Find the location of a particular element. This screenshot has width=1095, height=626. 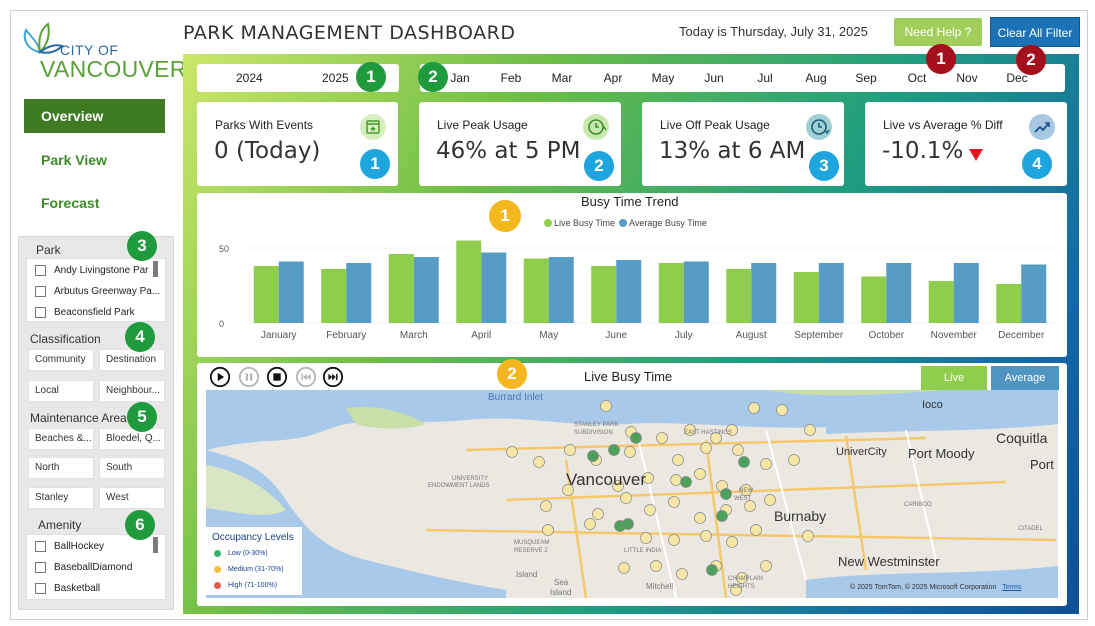

classification-tile: Local is located at coordinates (61, 391).